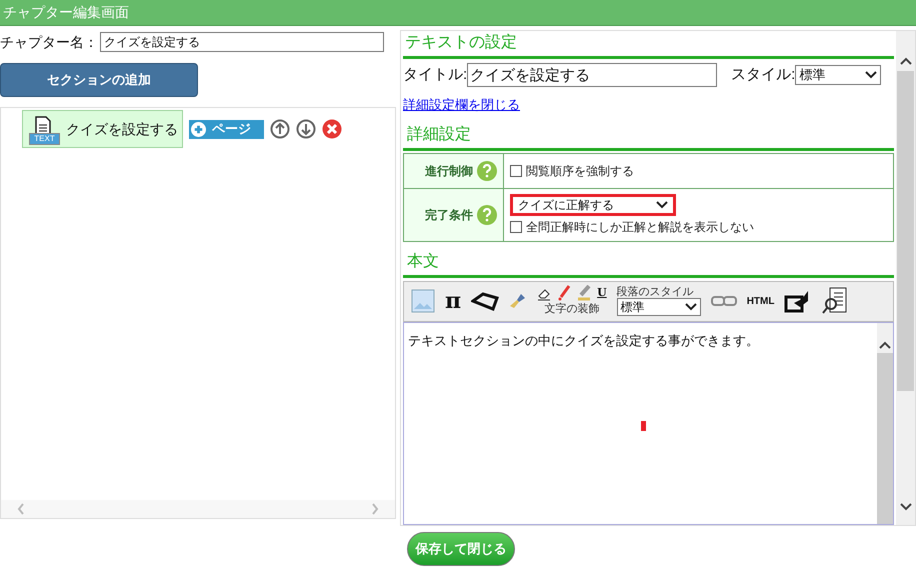 The height and width of the screenshot is (588, 916). What do you see at coordinates (423, 301) in the screenshot?
I see `image-icon` at bounding box center [423, 301].